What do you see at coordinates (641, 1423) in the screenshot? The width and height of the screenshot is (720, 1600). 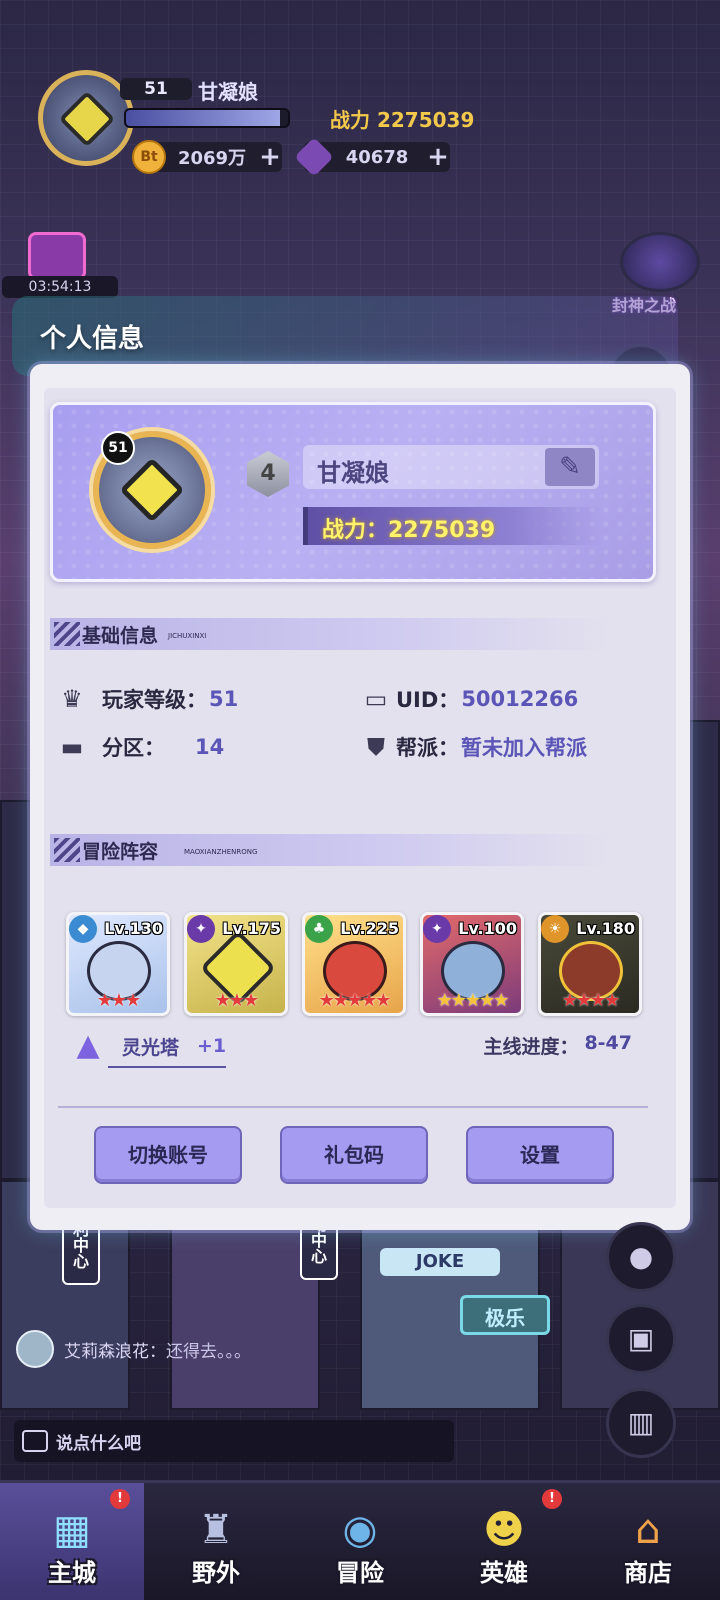 I see `ranking-icon: ▥` at bounding box center [641, 1423].